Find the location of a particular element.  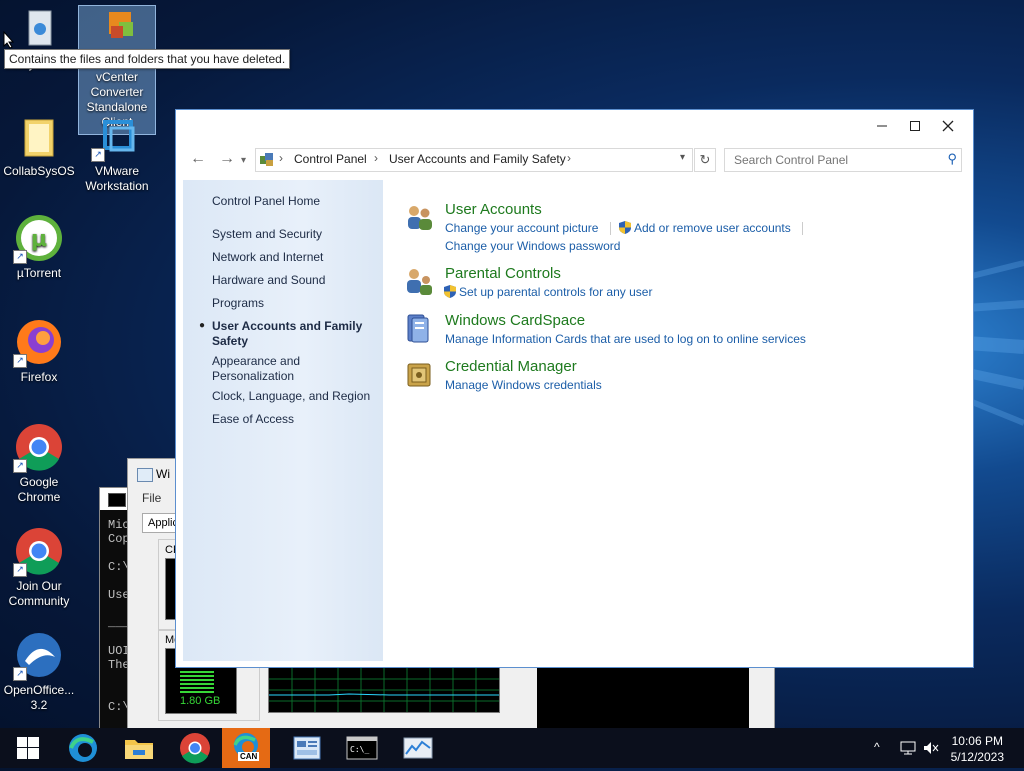

link-setup-parental-controls: Set up parental controls for any user is located at coordinates (548, 292).